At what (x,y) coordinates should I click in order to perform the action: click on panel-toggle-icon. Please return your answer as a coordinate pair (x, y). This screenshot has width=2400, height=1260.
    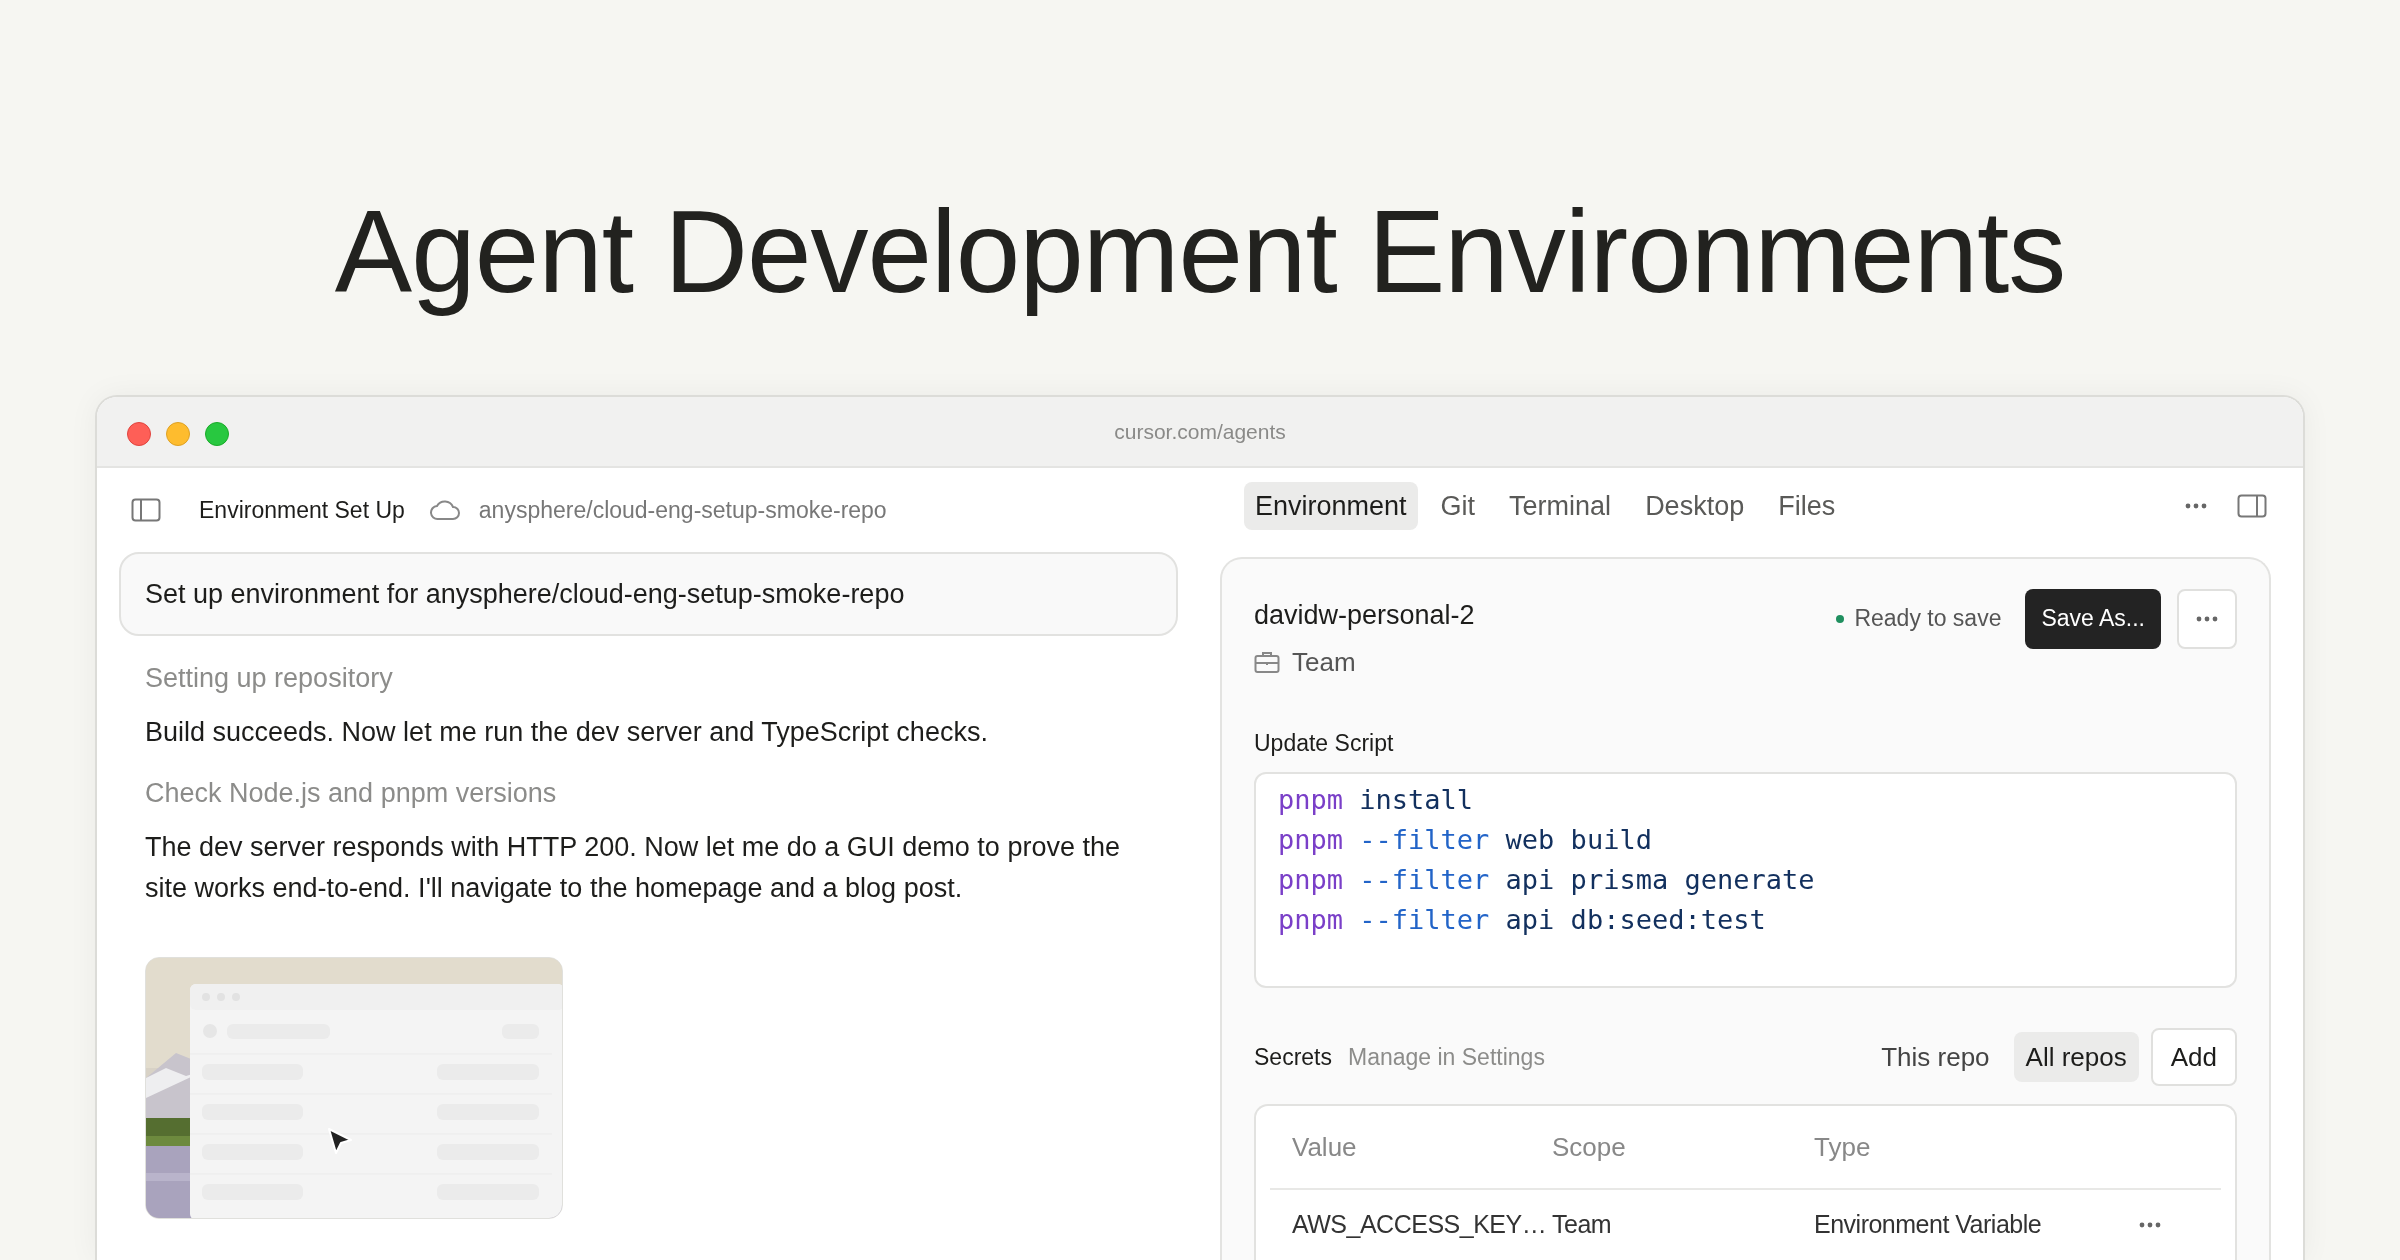
    Looking at the image, I should click on (2252, 506).